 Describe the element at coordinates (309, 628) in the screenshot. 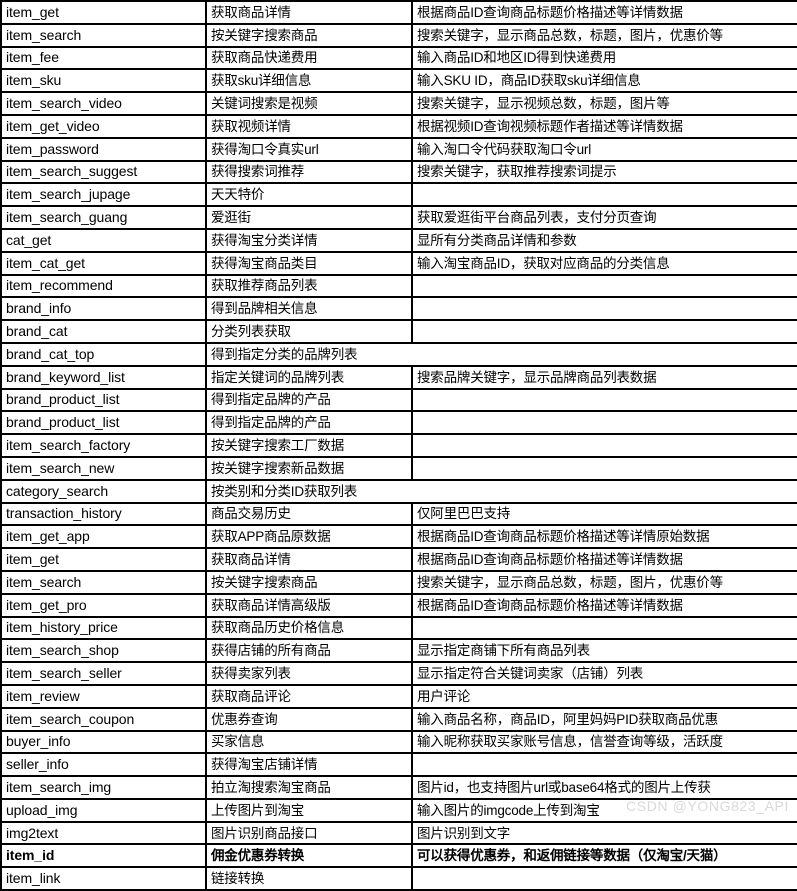

I see `api-title-cell: 获取商品历史价格信息` at that location.